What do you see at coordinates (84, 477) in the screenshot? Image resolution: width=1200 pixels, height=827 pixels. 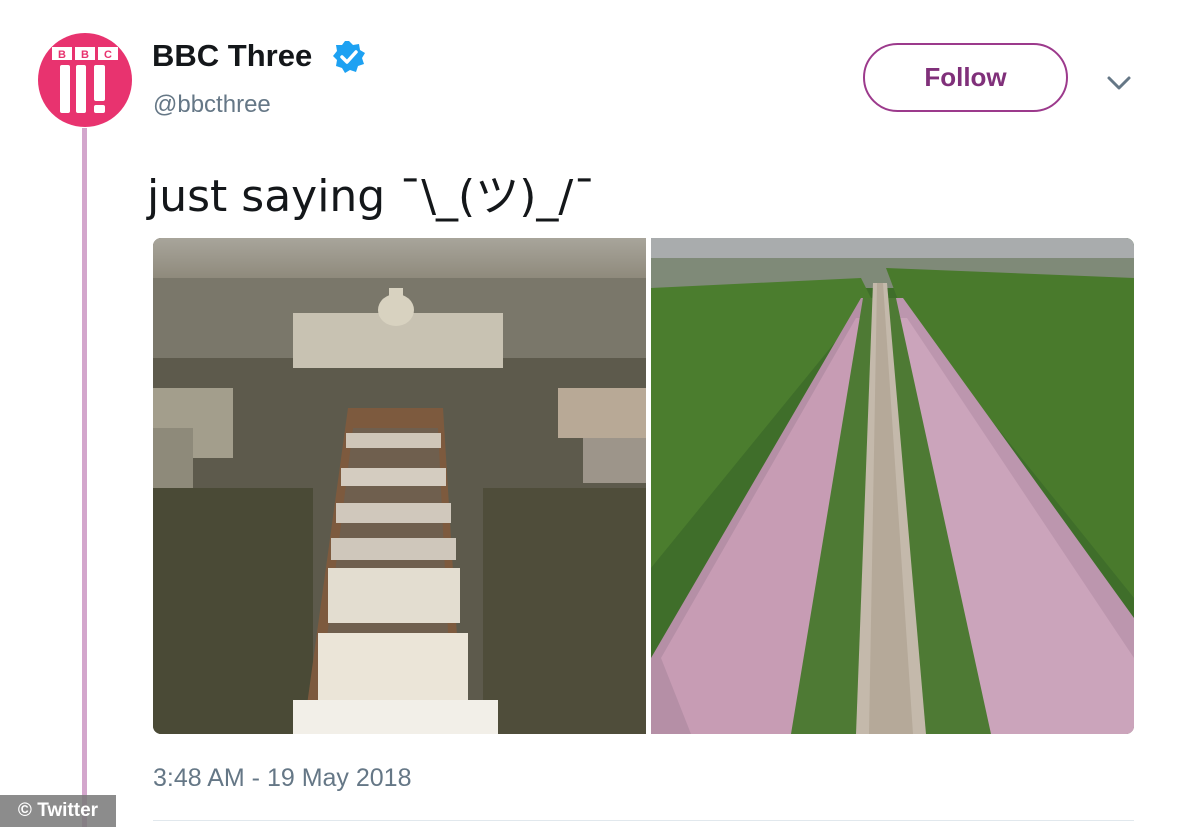 I see `thread-line` at bounding box center [84, 477].